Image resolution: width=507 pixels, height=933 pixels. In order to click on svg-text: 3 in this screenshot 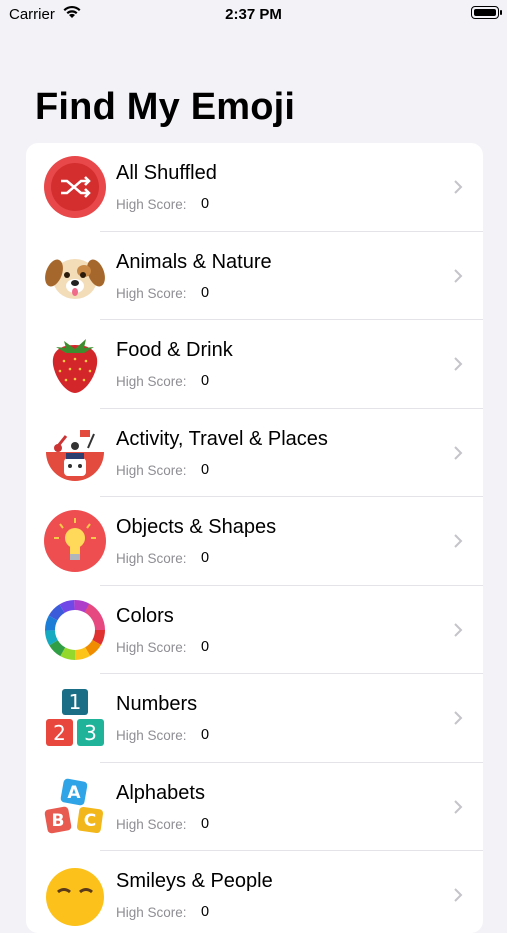, I will do `click(90, 733)`.